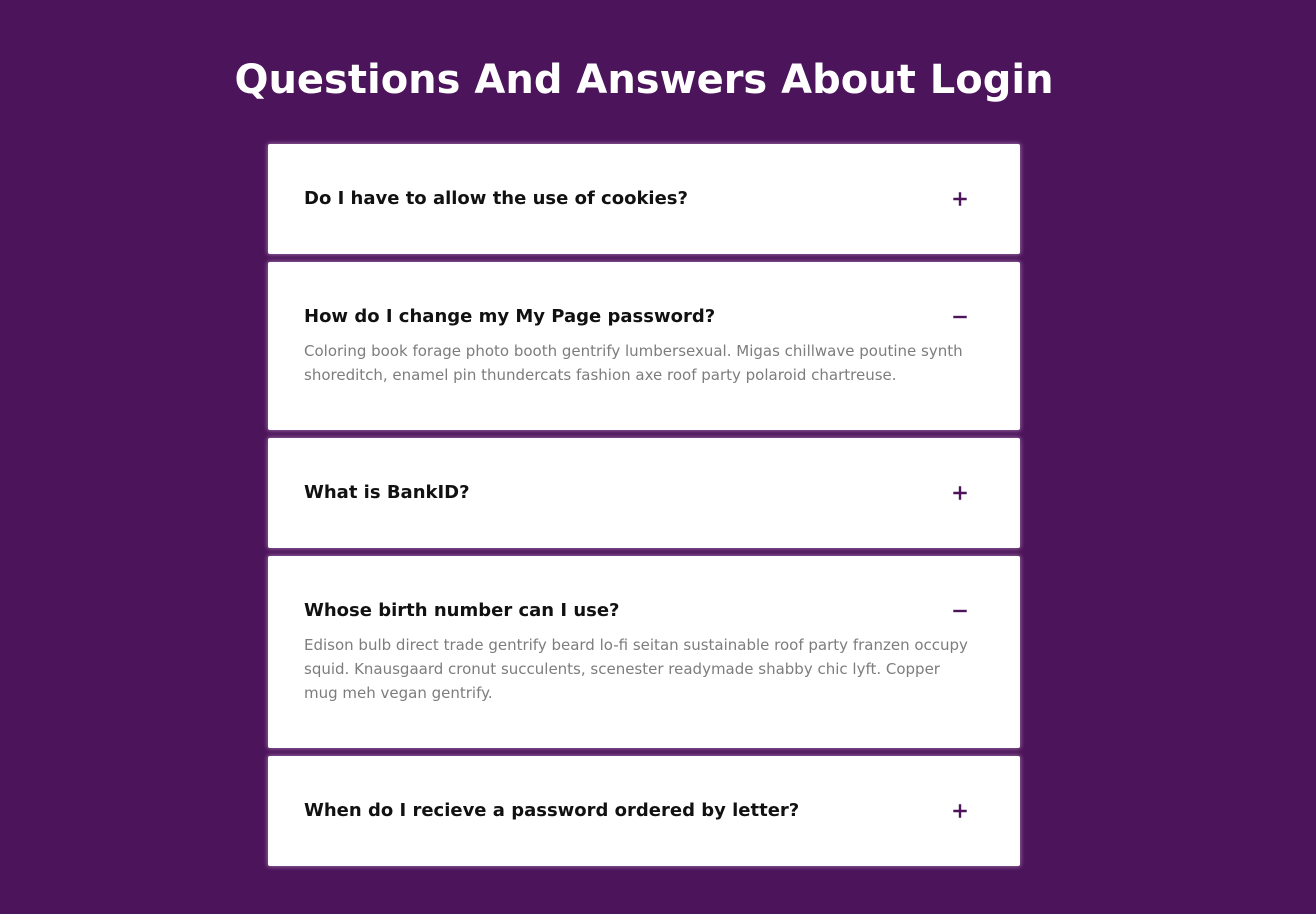 Image resolution: width=1316 pixels, height=914 pixels. Describe the element at coordinates (644, 295) in the screenshot. I see `faq-header: How do I change my My Page password?` at that location.